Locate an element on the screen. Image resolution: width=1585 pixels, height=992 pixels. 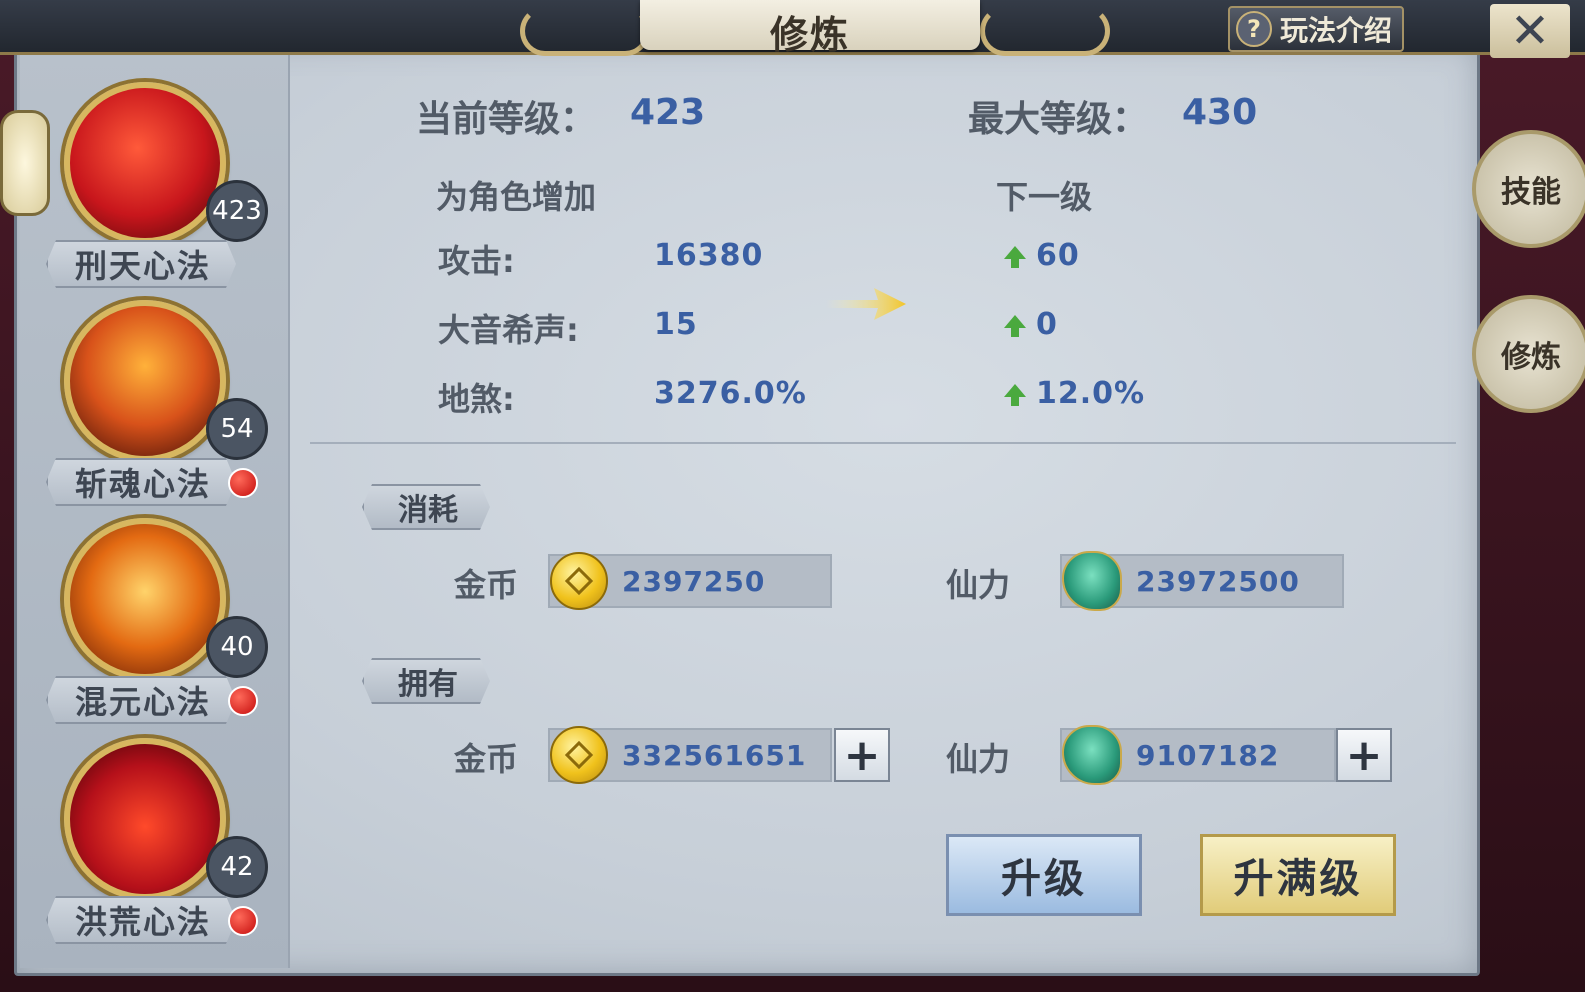
stat-label-disha: 地煞: is located at coordinates (476, 399).